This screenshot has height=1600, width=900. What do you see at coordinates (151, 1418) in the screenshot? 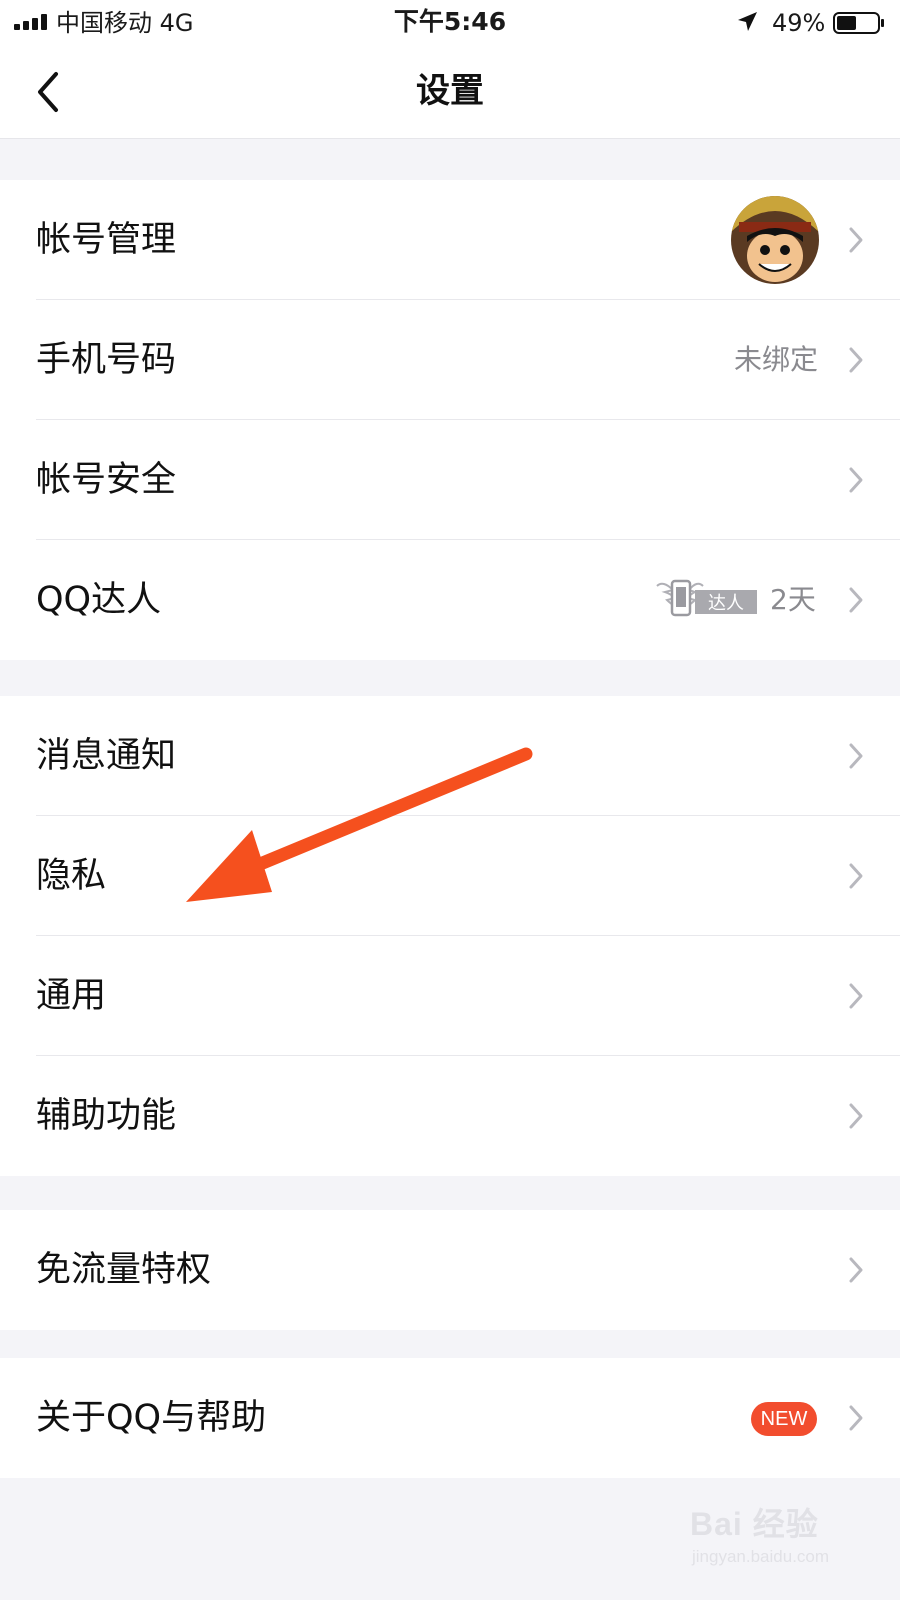
I see `row-label: 关于QQ与帮助` at bounding box center [151, 1418].